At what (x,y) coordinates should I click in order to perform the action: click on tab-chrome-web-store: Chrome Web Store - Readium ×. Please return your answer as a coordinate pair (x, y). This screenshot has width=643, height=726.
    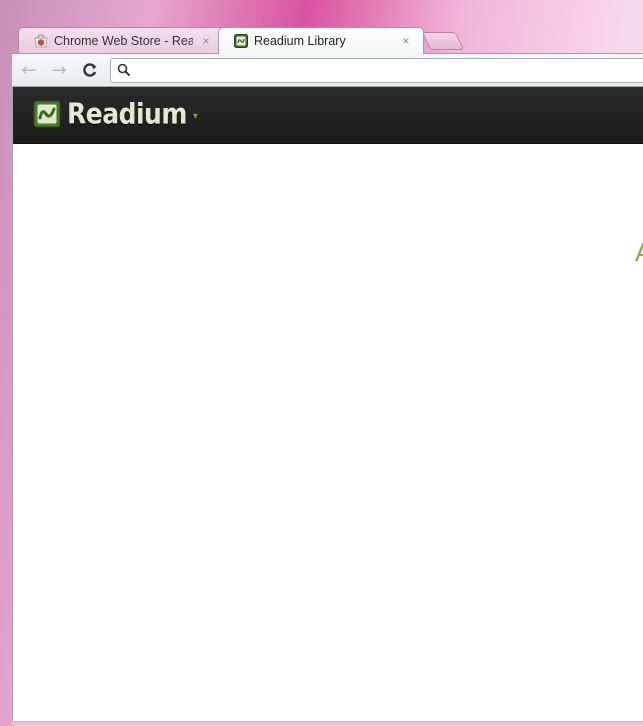
    Looking at the image, I should click on (121, 40).